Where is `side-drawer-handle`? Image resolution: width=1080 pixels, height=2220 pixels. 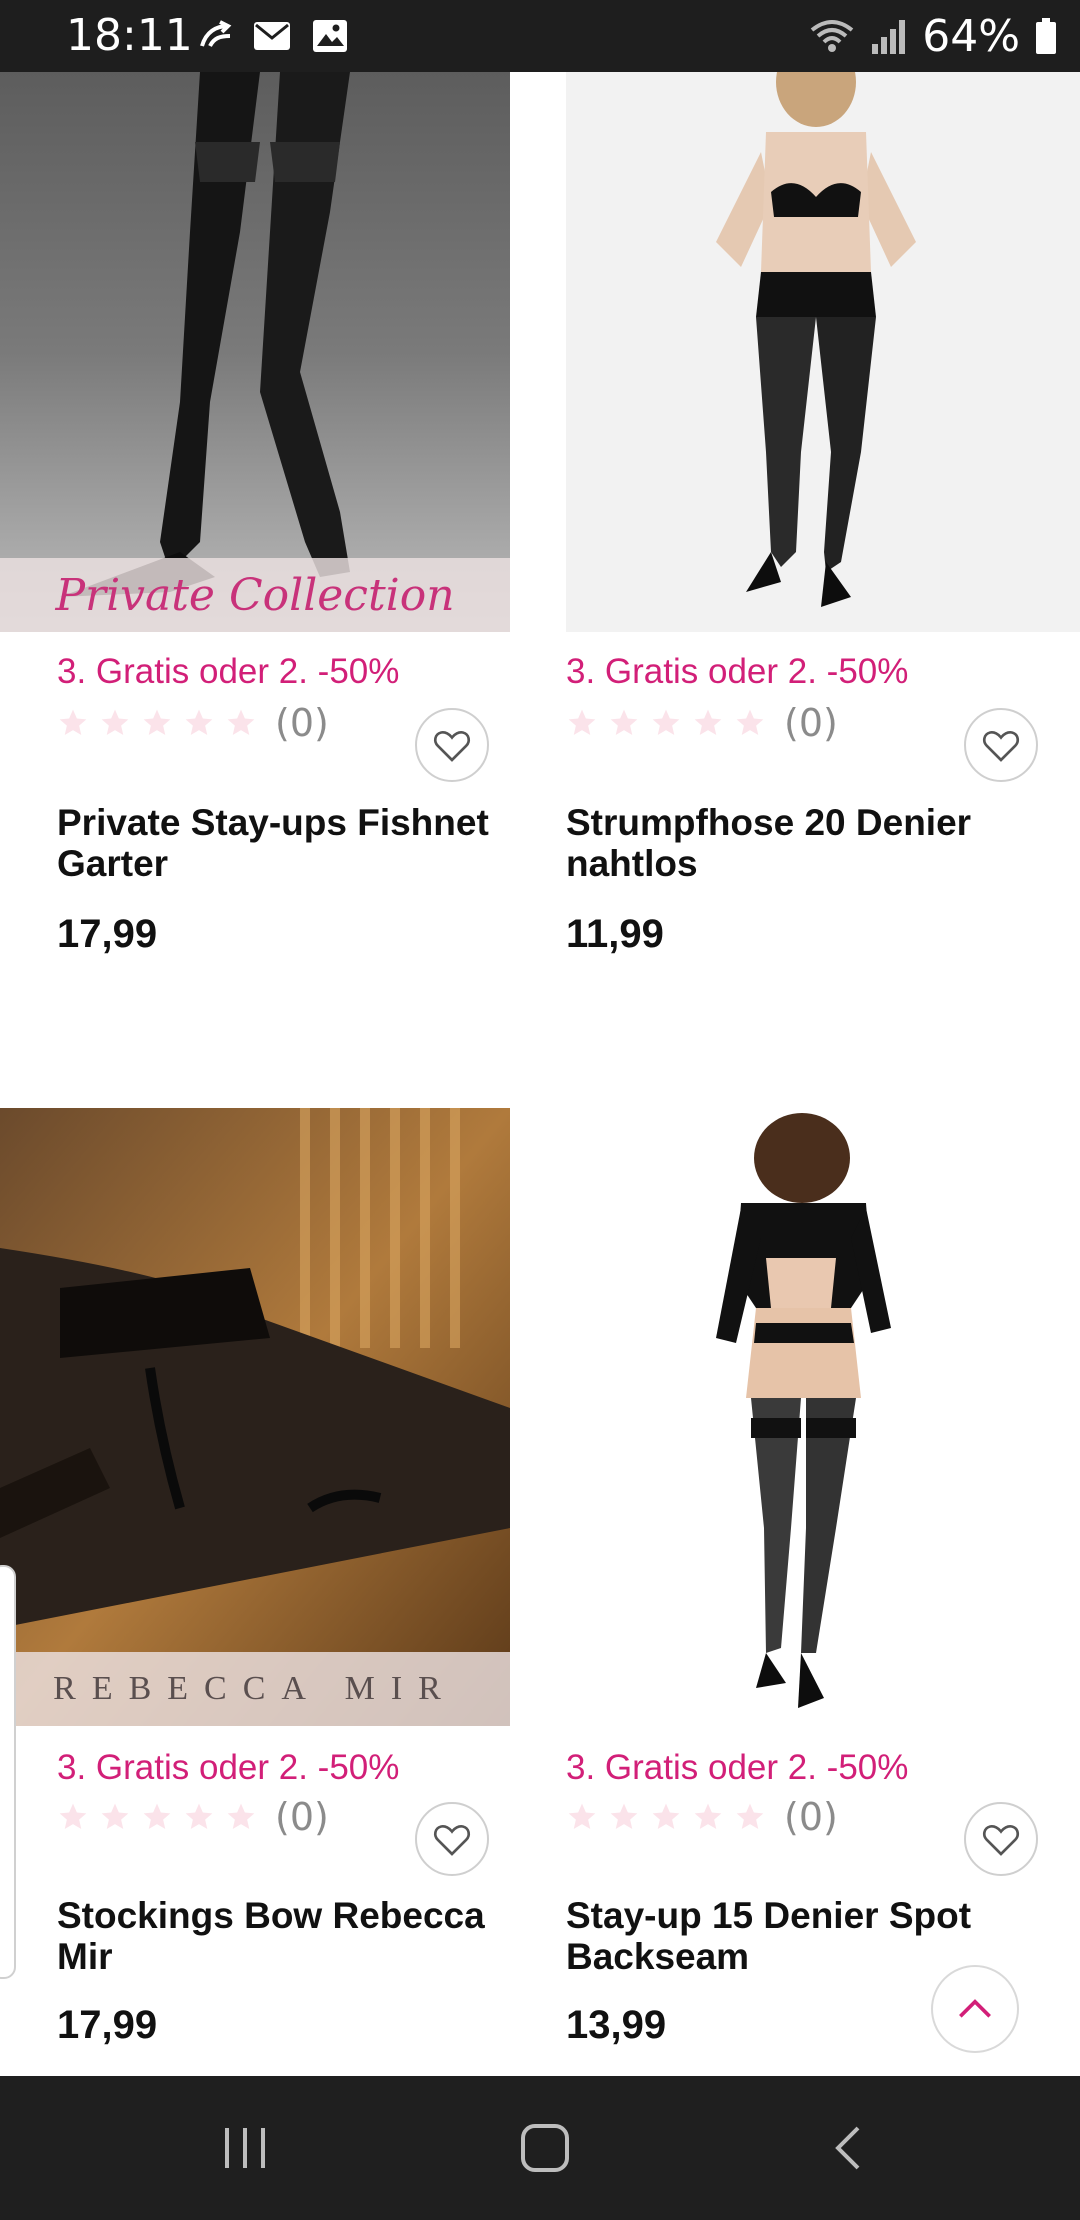 side-drawer-handle is located at coordinates (8, 1772).